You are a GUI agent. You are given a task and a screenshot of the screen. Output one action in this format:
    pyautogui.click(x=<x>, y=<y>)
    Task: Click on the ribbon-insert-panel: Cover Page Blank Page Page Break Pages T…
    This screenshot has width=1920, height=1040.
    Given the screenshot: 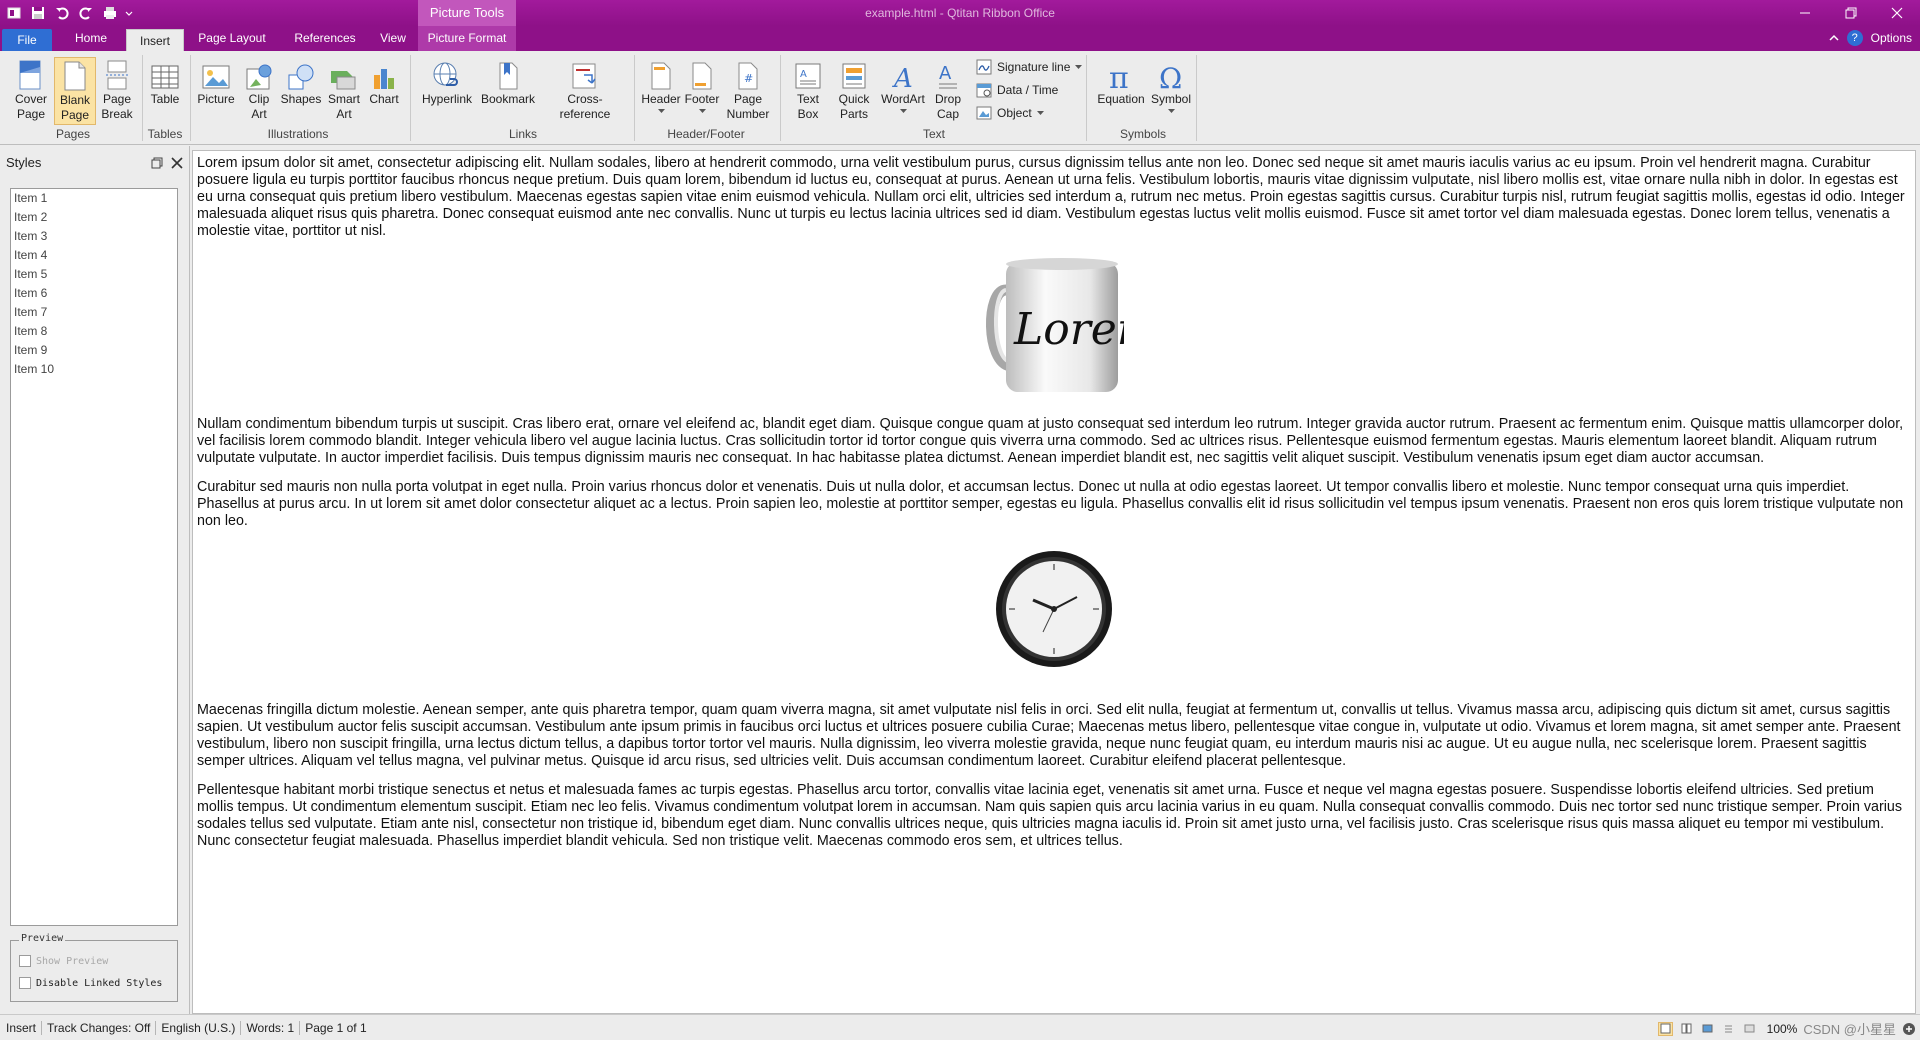 What is the action you would take?
    pyautogui.click(x=960, y=98)
    